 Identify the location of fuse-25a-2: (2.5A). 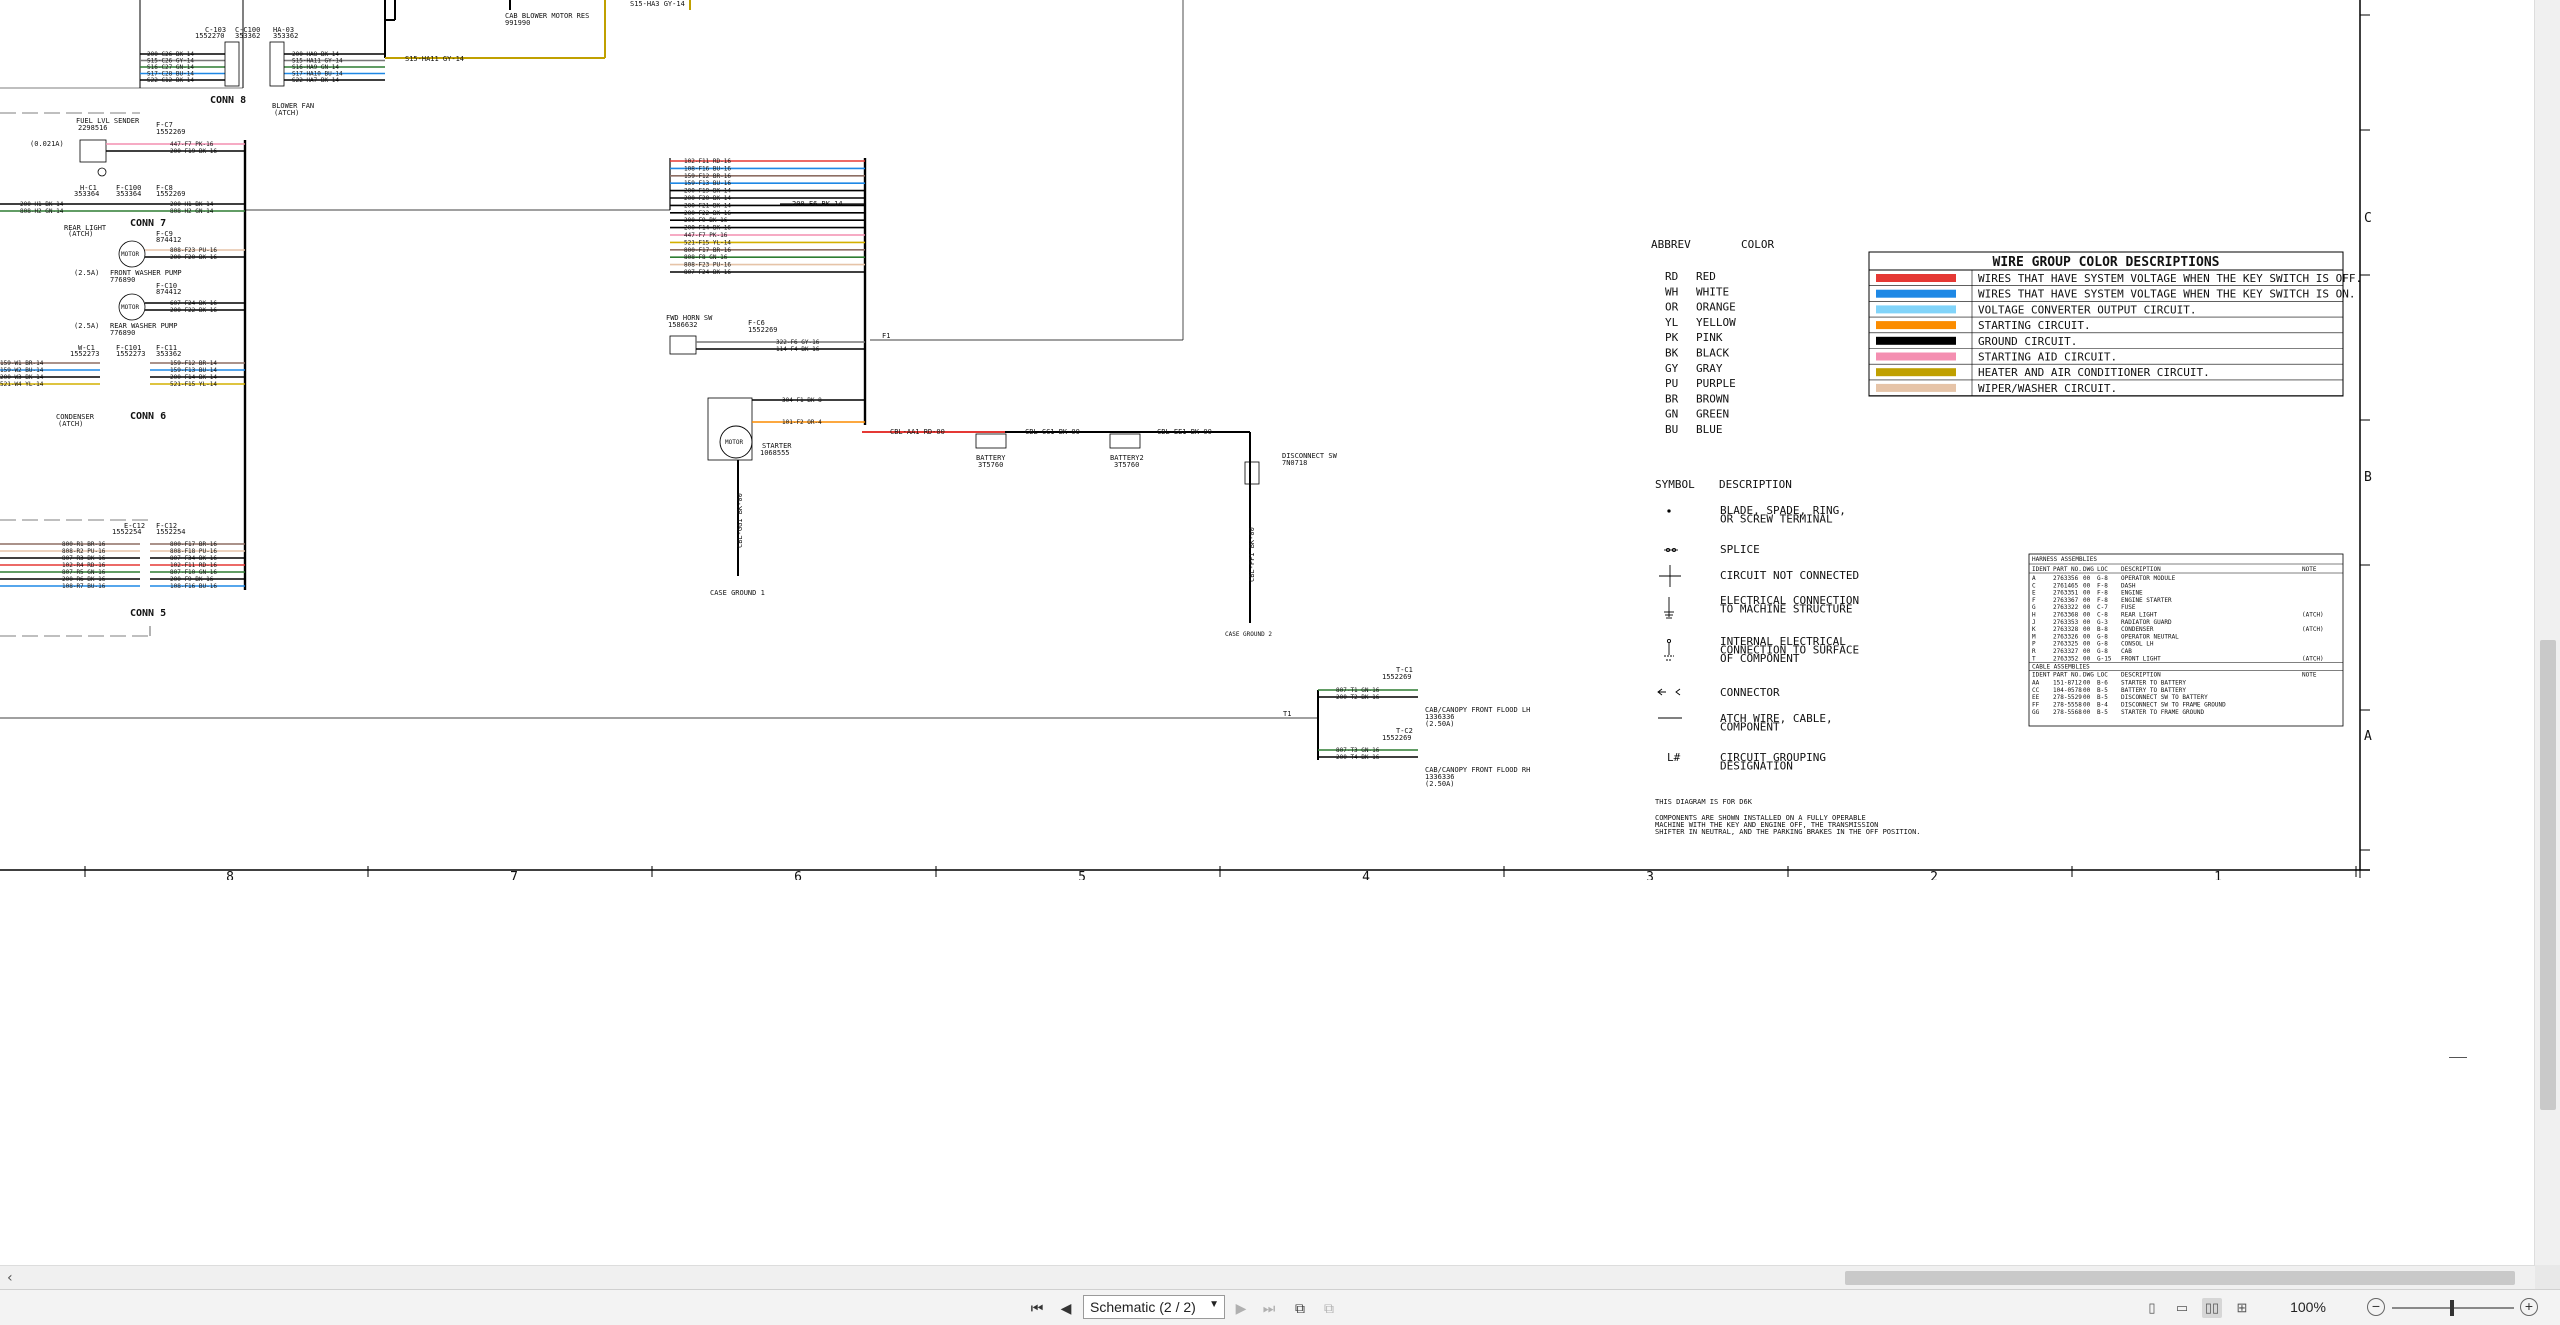
(86, 326).